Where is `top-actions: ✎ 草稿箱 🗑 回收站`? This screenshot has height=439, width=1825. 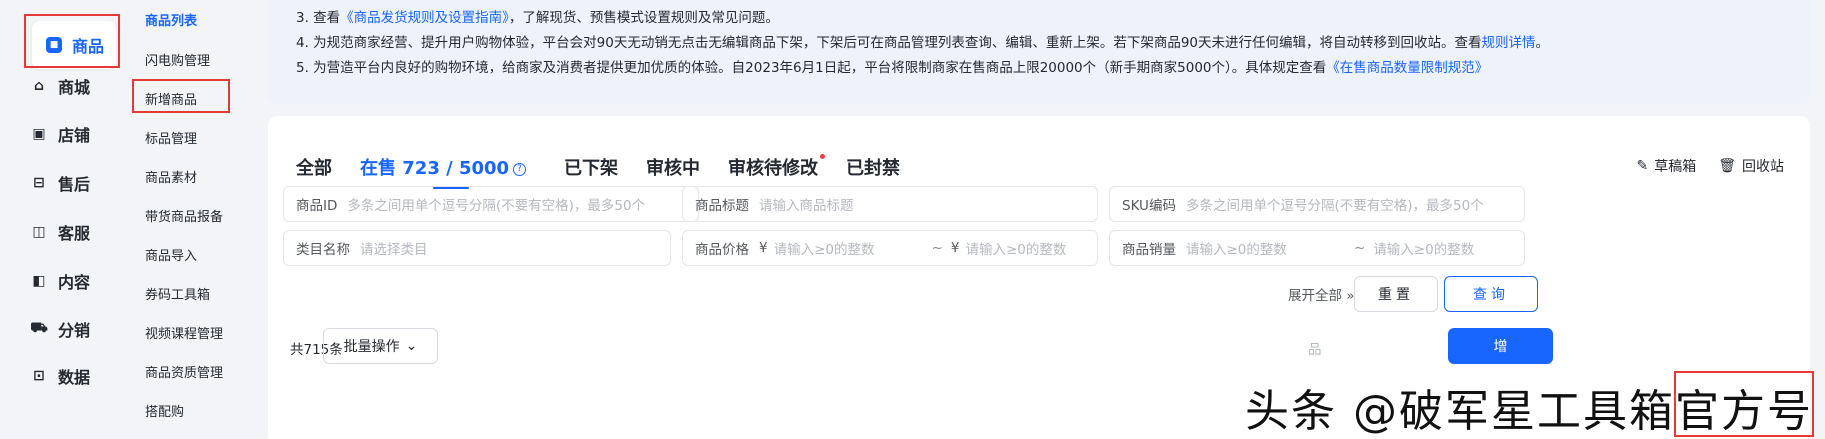
top-actions: ✎ 草稿箱 🗑 回收站 is located at coordinates (1710, 166).